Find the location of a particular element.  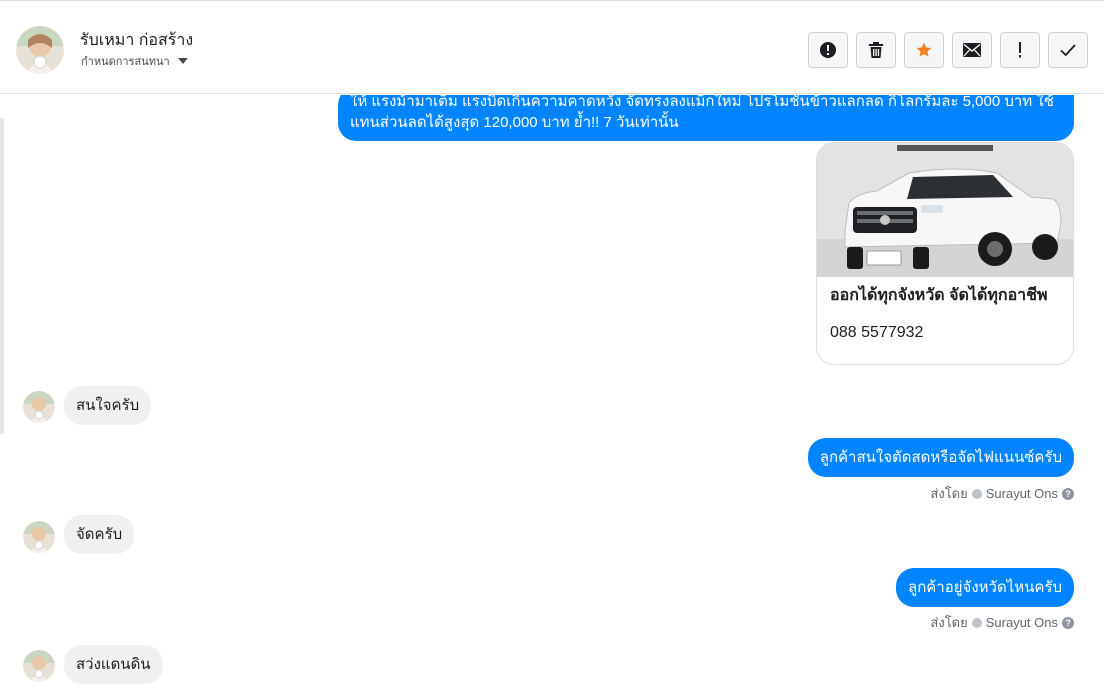

mark-unread-button is located at coordinates (972, 50).